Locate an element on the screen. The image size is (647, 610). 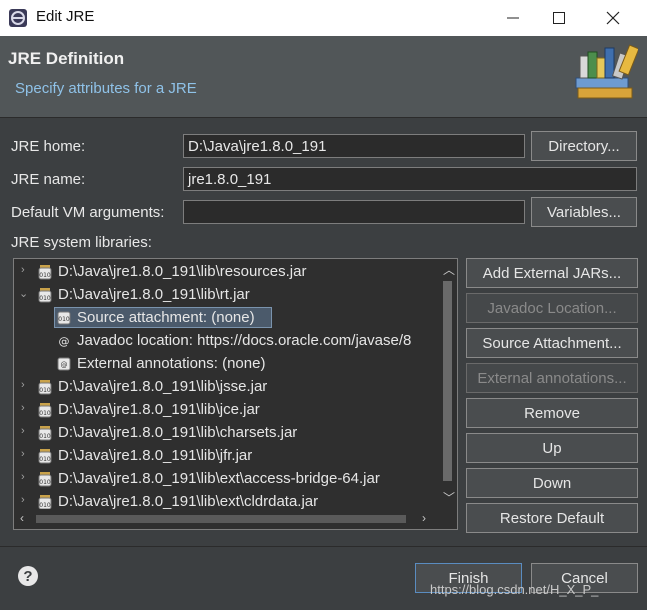
vertical-scrollbar: ︿ ﹀ is located at coordinates (447, 383).